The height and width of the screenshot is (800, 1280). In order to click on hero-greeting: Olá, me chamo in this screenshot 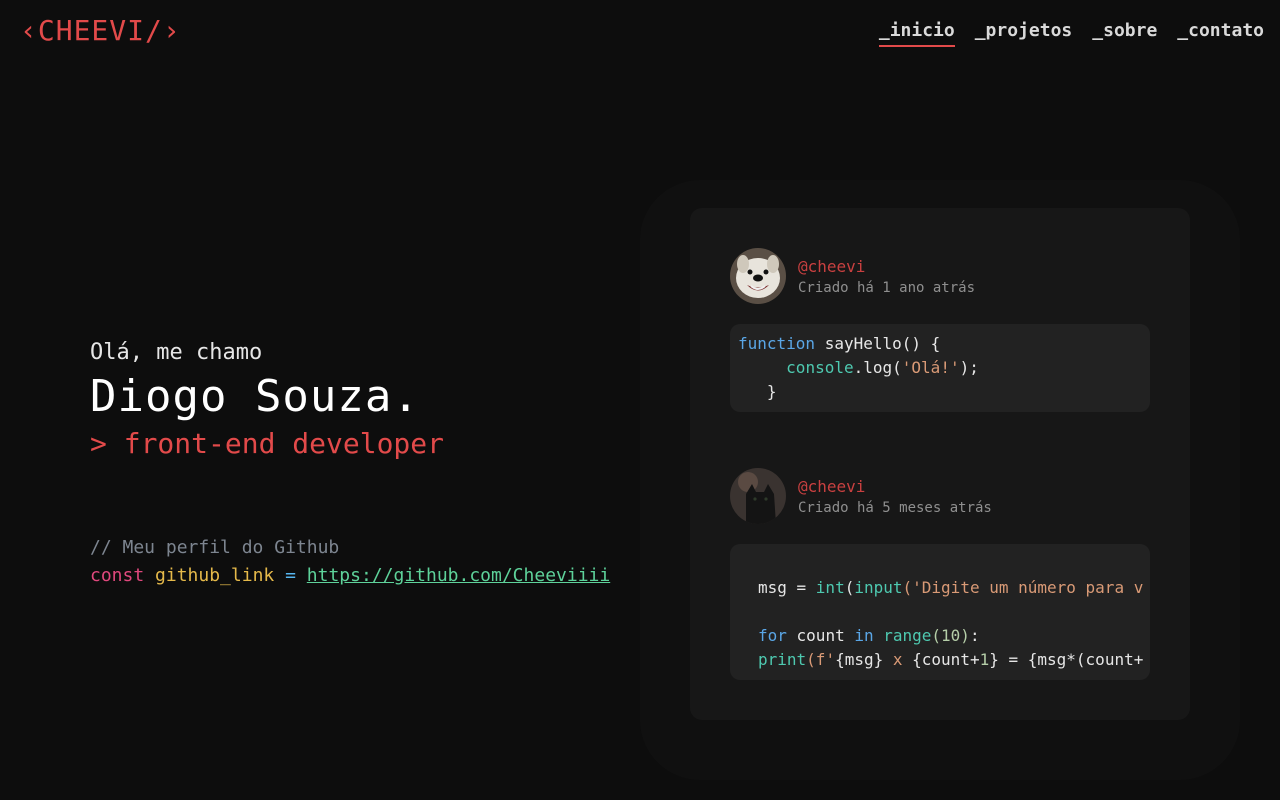, I will do `click(176, 352)`.